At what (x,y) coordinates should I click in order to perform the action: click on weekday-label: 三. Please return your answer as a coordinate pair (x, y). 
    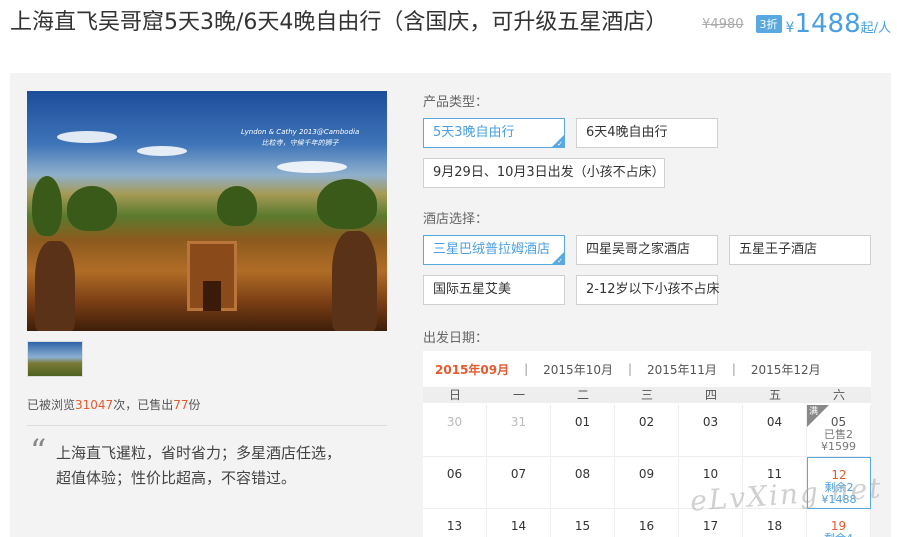
    Looking at the image, I should click on (646, 395).